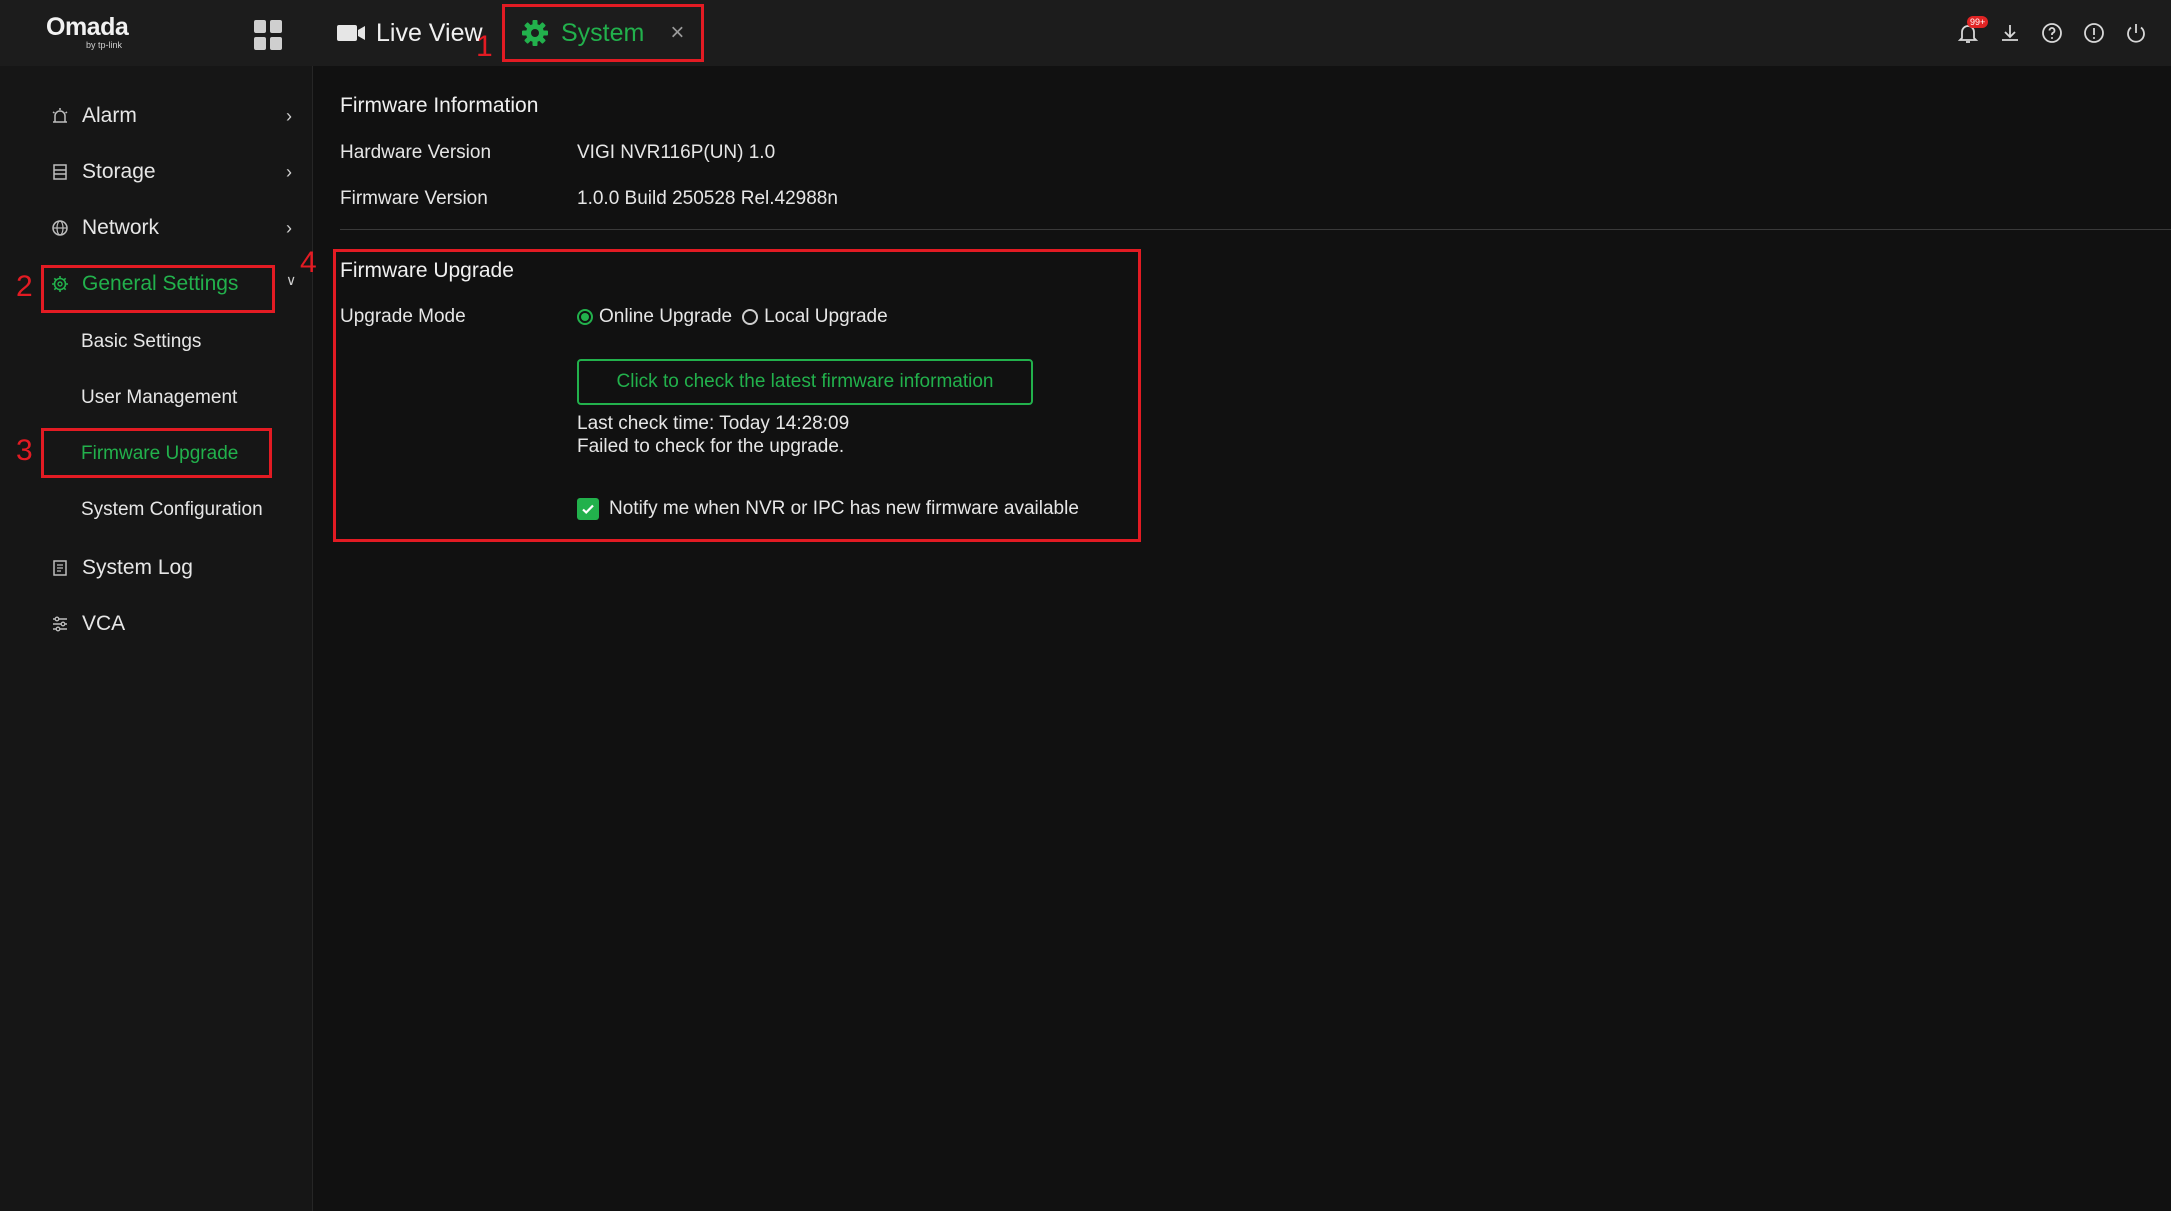  I want to click on download-icon, so click(2010, 33).